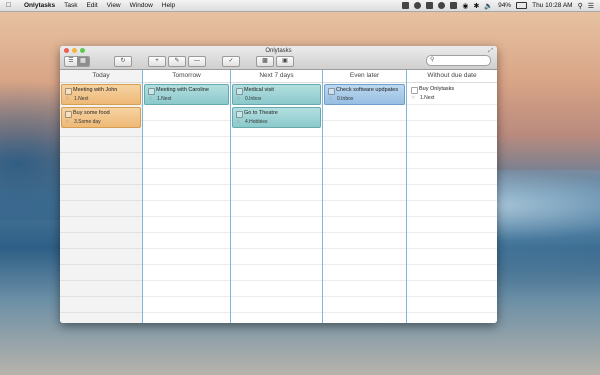 The height and width of the screenshot is (375, 600). What do you see at coordinates (70, 5) in the screenshot?
I see `menu-task: Task` at bounding box center [70, 5].